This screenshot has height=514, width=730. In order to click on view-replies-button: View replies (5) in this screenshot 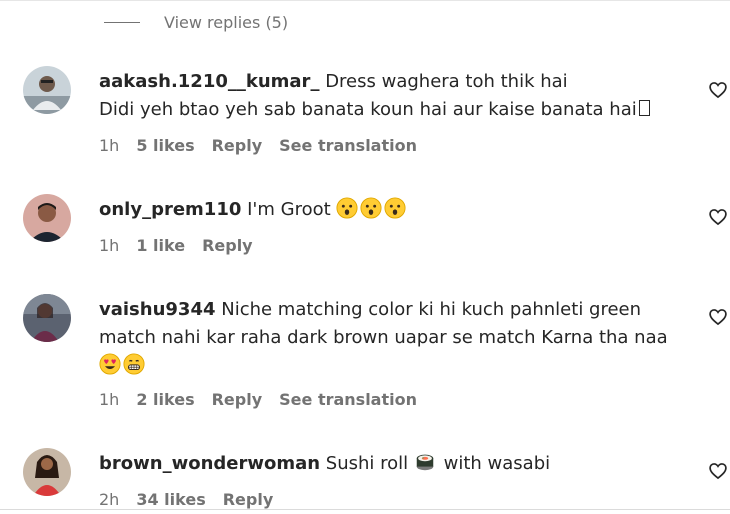, I will do `click(196, 22)`.